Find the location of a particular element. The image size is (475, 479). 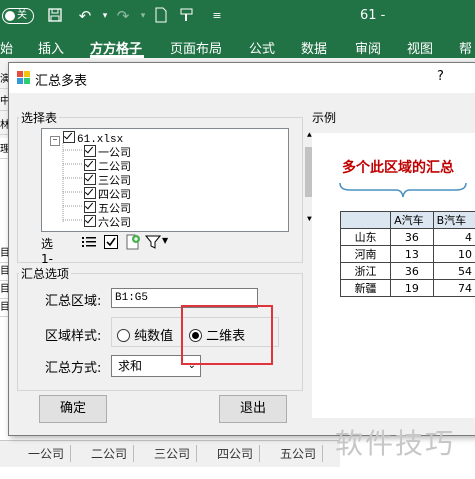

table-row: 河南 13 10 is located at coordinates (407, 254).